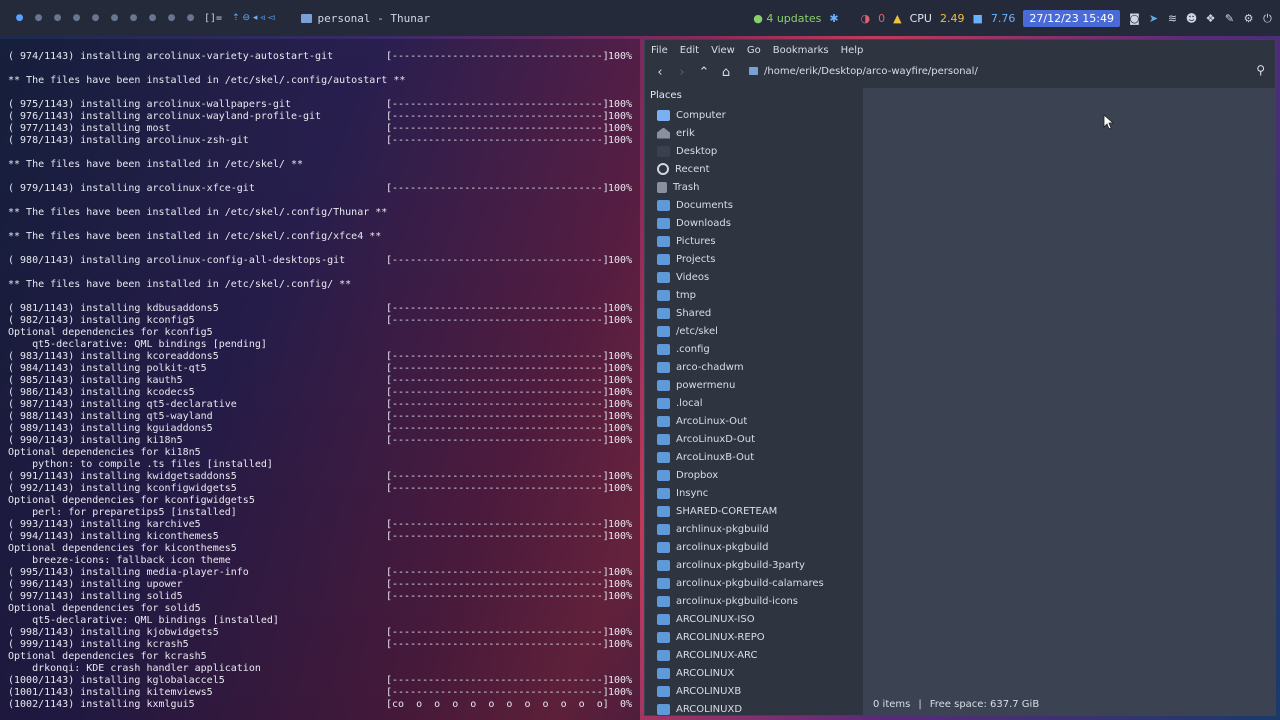  Describe the element at coordinates (726, 72) in the screenshot. I see `home-button: ⌂` at that location.